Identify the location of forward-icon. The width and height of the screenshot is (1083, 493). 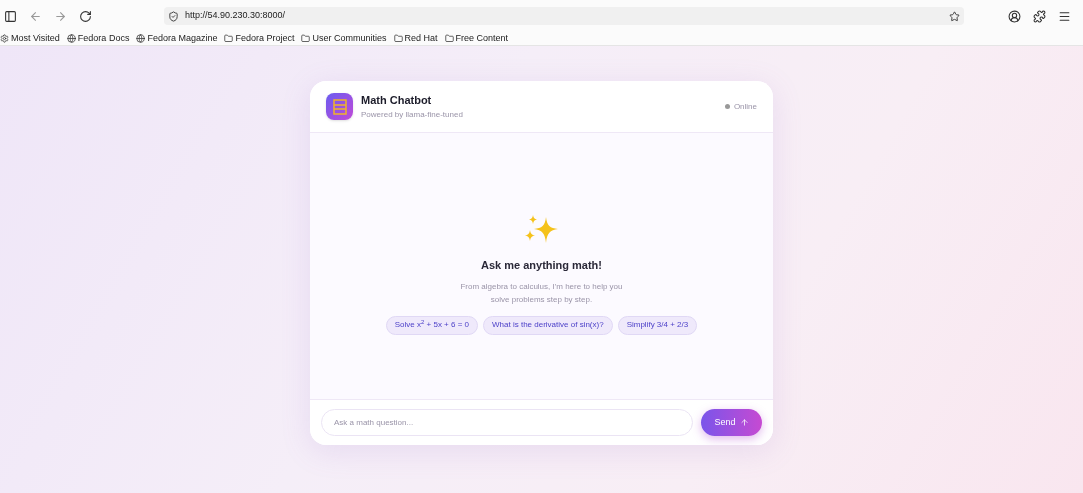
(60, 16).